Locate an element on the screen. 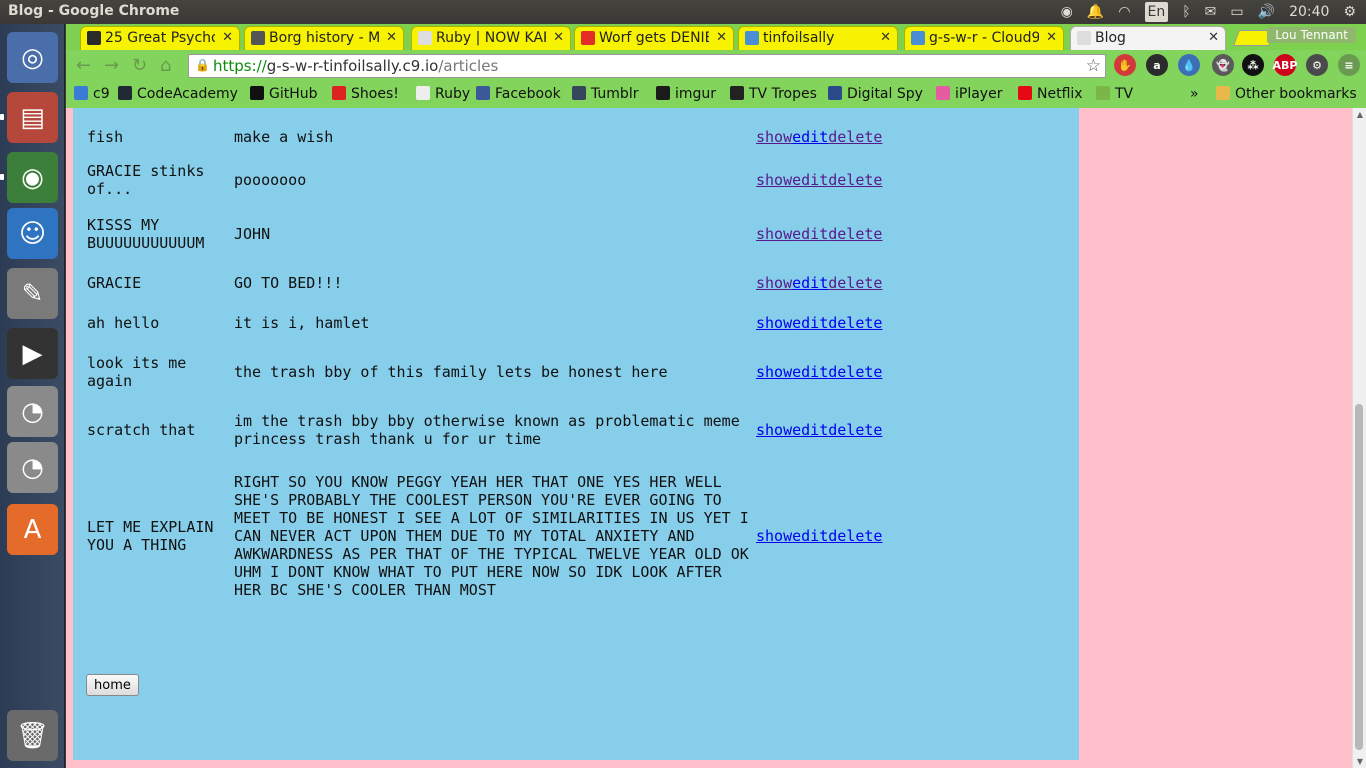 This screenshot has height=768, width=1366. notification-bell-icon: 🔔 is located at coordinates (1095, 12).